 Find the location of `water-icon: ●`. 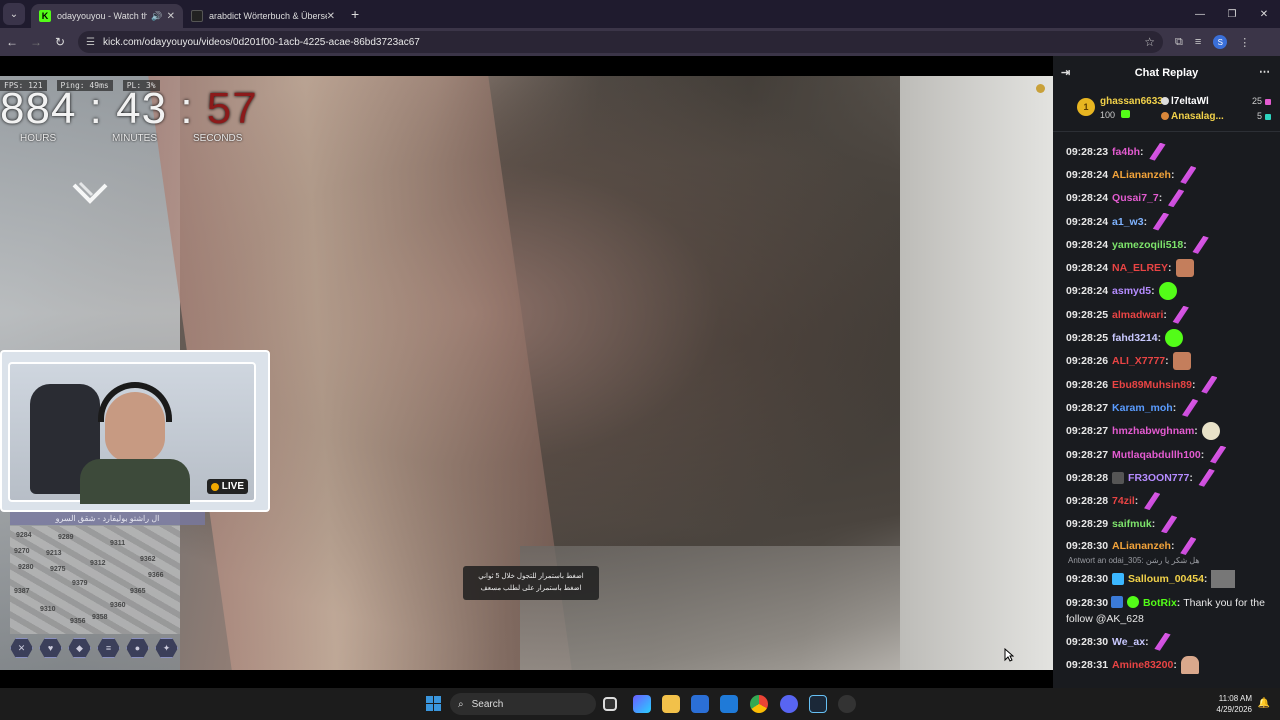

water-icon: ● is located at coordinates (137, 648).